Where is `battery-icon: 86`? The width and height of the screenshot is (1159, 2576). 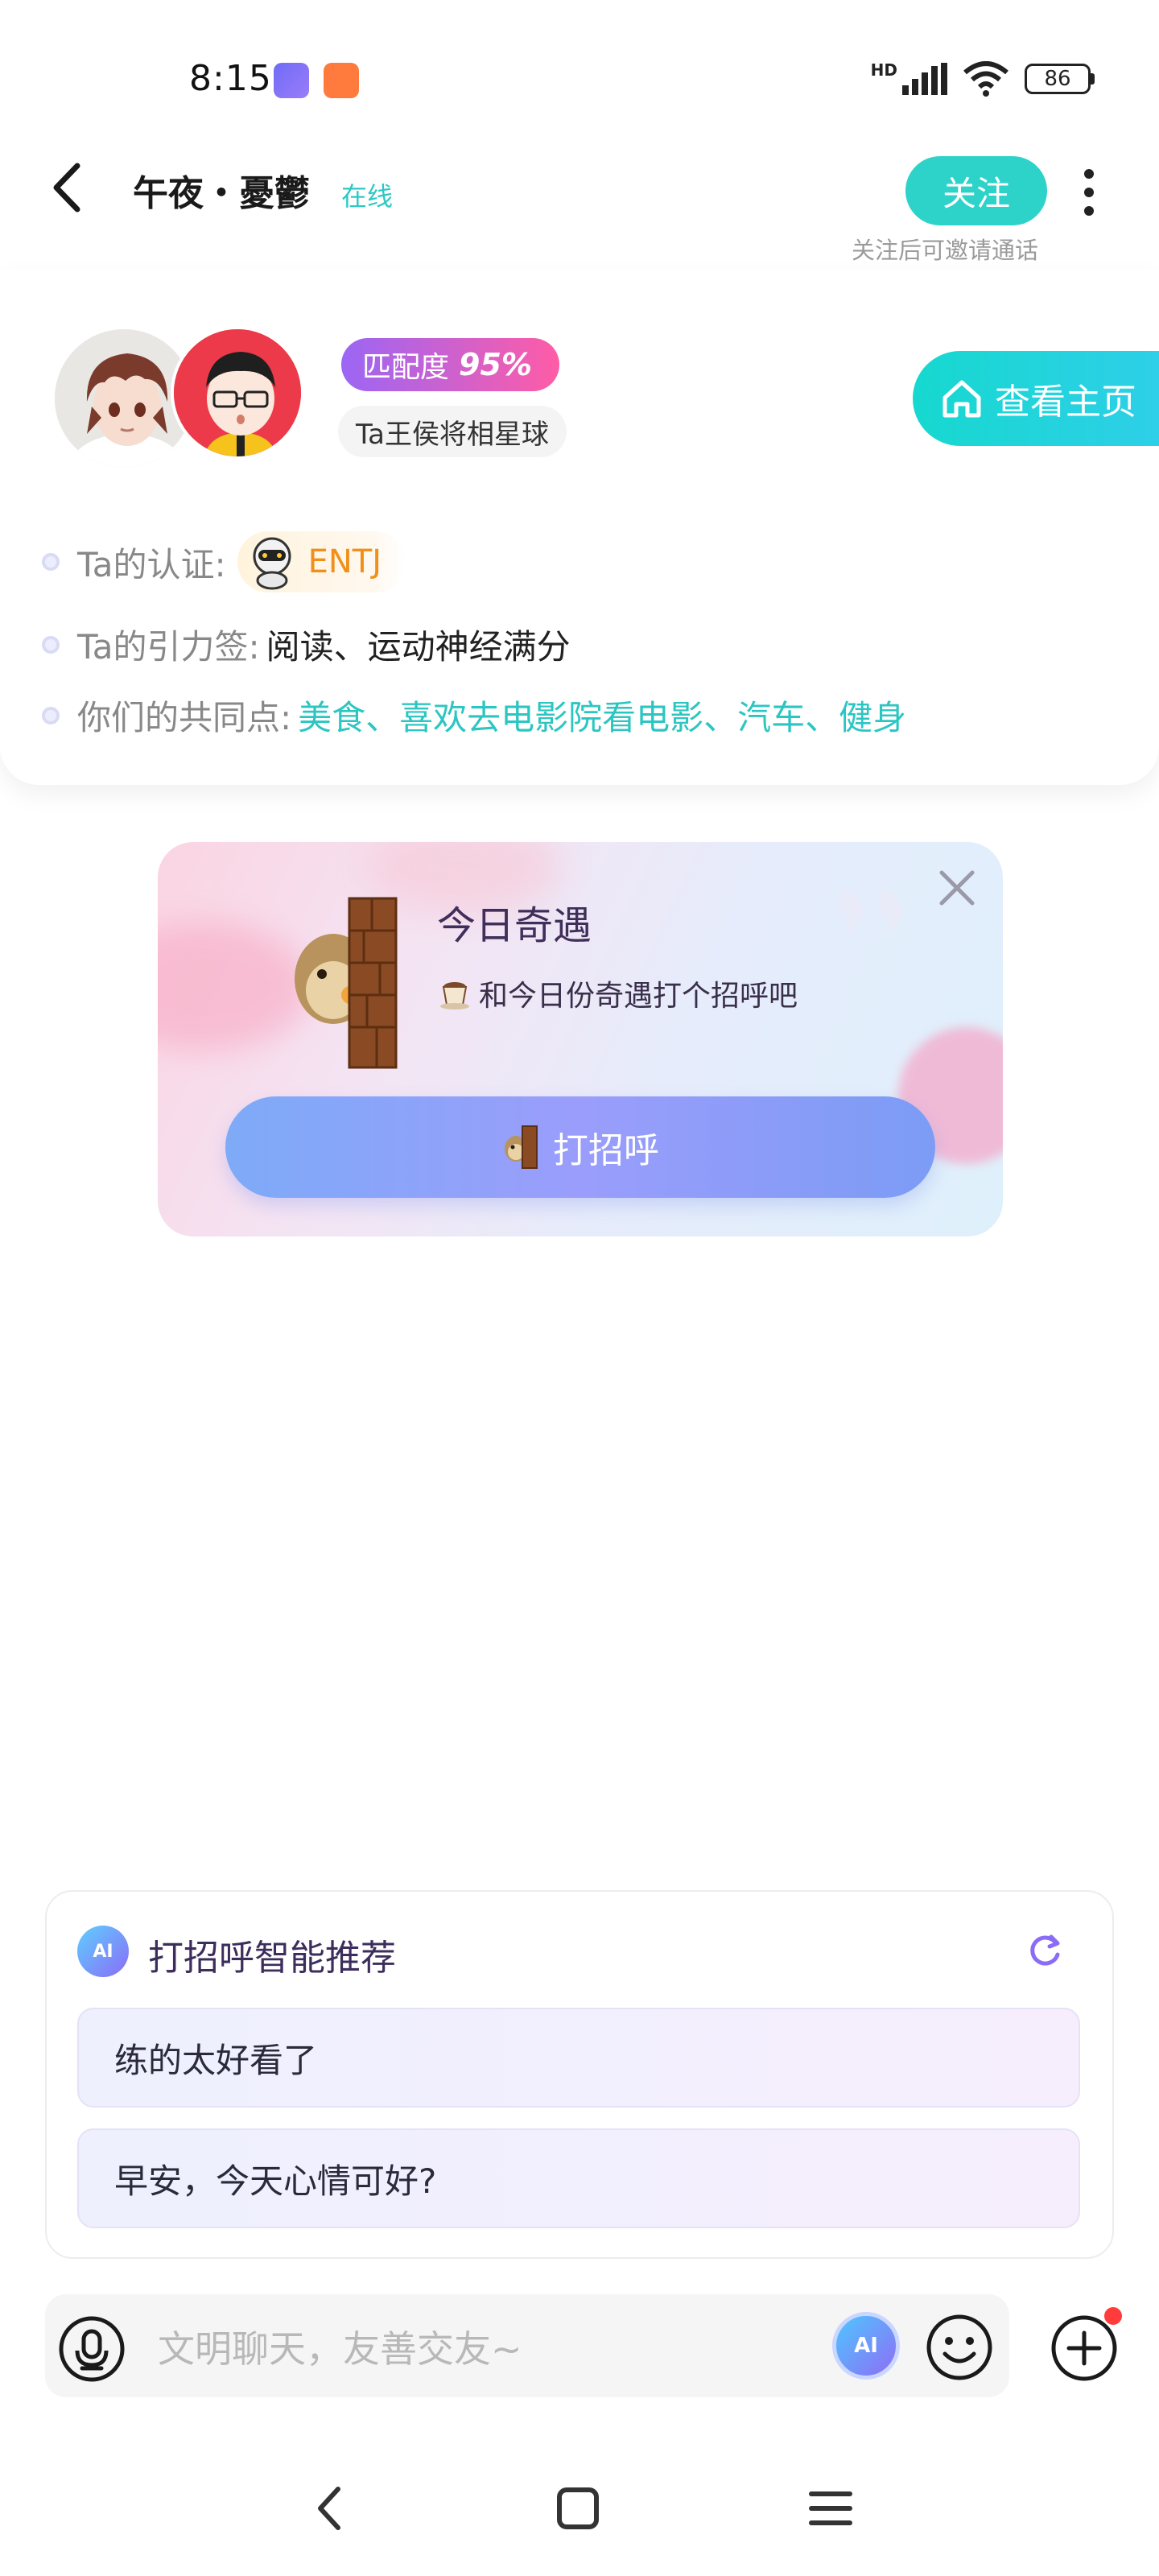 battery-icon: 86 is located at coordinates (1060, 79).